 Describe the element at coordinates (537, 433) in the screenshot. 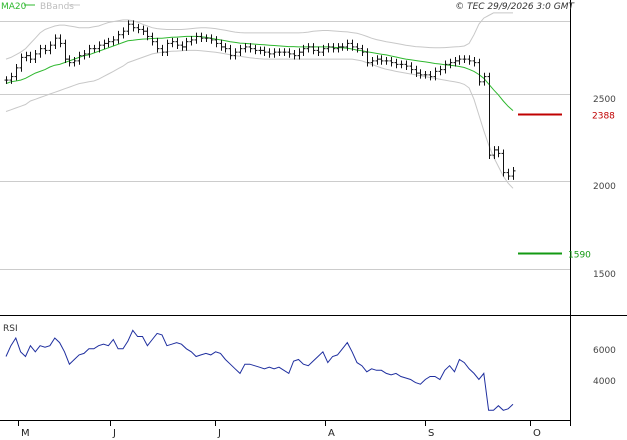

I see `month-label: O` at that location.